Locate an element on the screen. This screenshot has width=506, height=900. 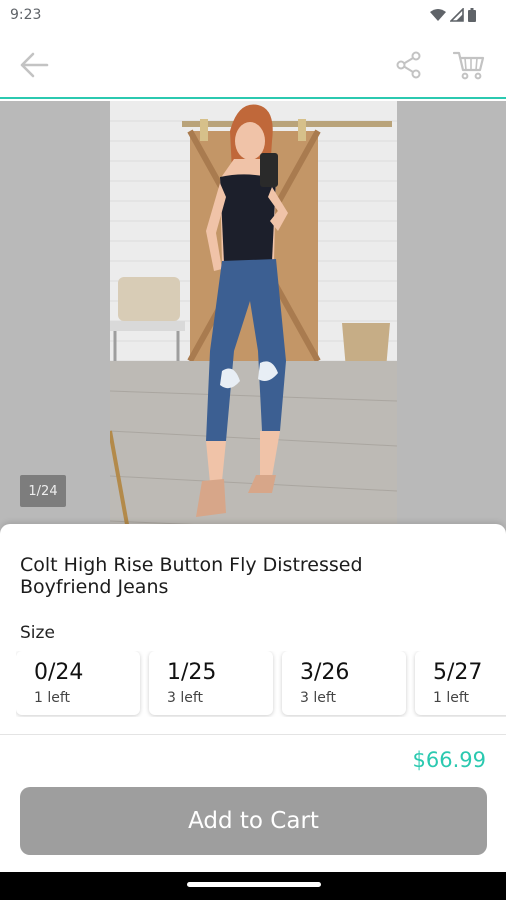
battery-icon is located at coordinates (472, 15).